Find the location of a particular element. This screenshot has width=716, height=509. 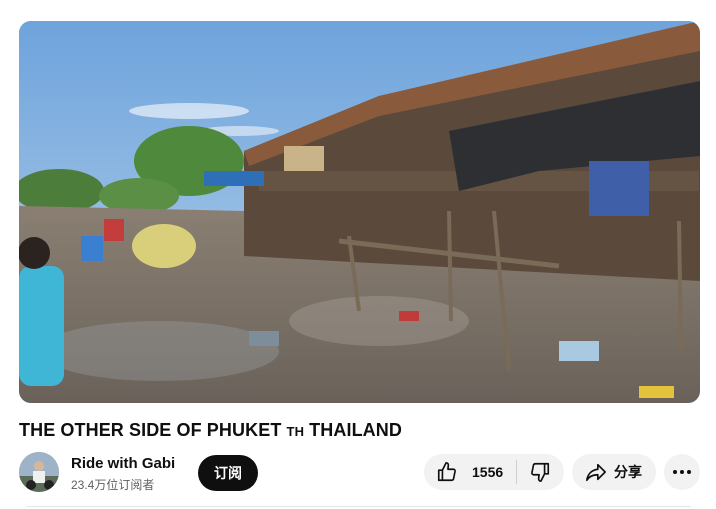

like-count: 1556 is located at coordinates (488, 472).